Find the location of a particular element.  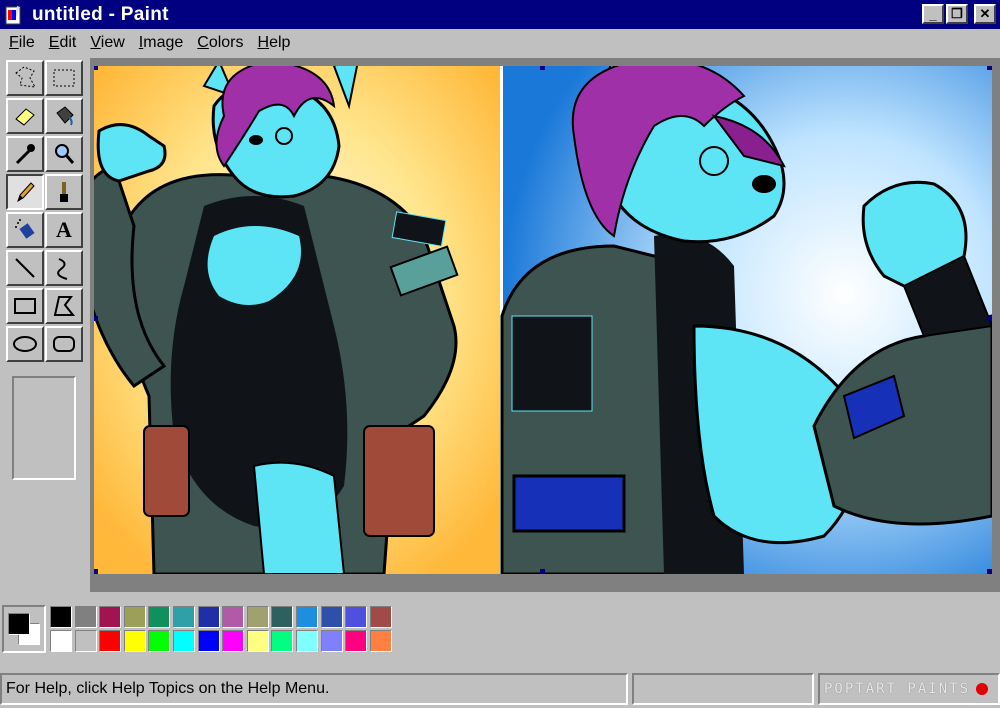

select-icon is located at coordinates (64, 78).